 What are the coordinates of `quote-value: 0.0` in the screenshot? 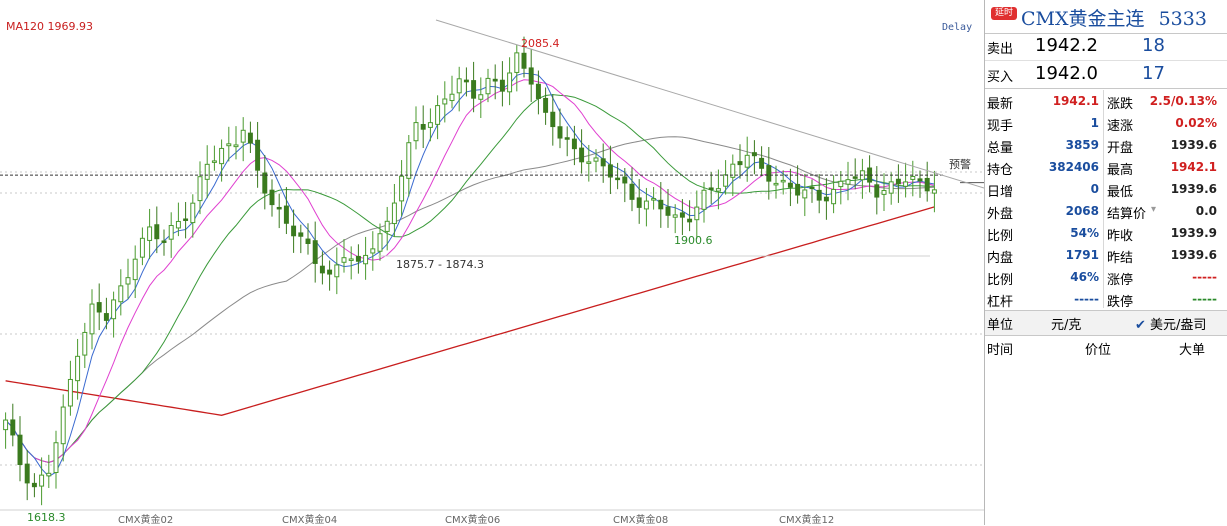 It's located at (1206, 211).